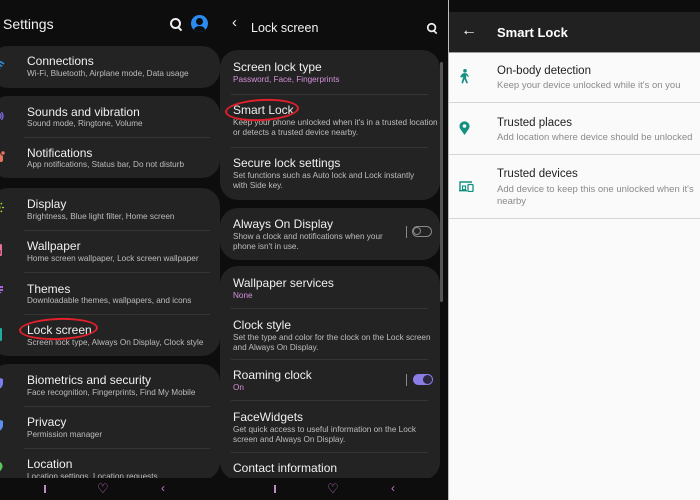  What do you see at coordinates (110, 427) in the screenshot?
I see `settings-item-privacy: Privacy Permission manager` at bounding box center [110, 427].